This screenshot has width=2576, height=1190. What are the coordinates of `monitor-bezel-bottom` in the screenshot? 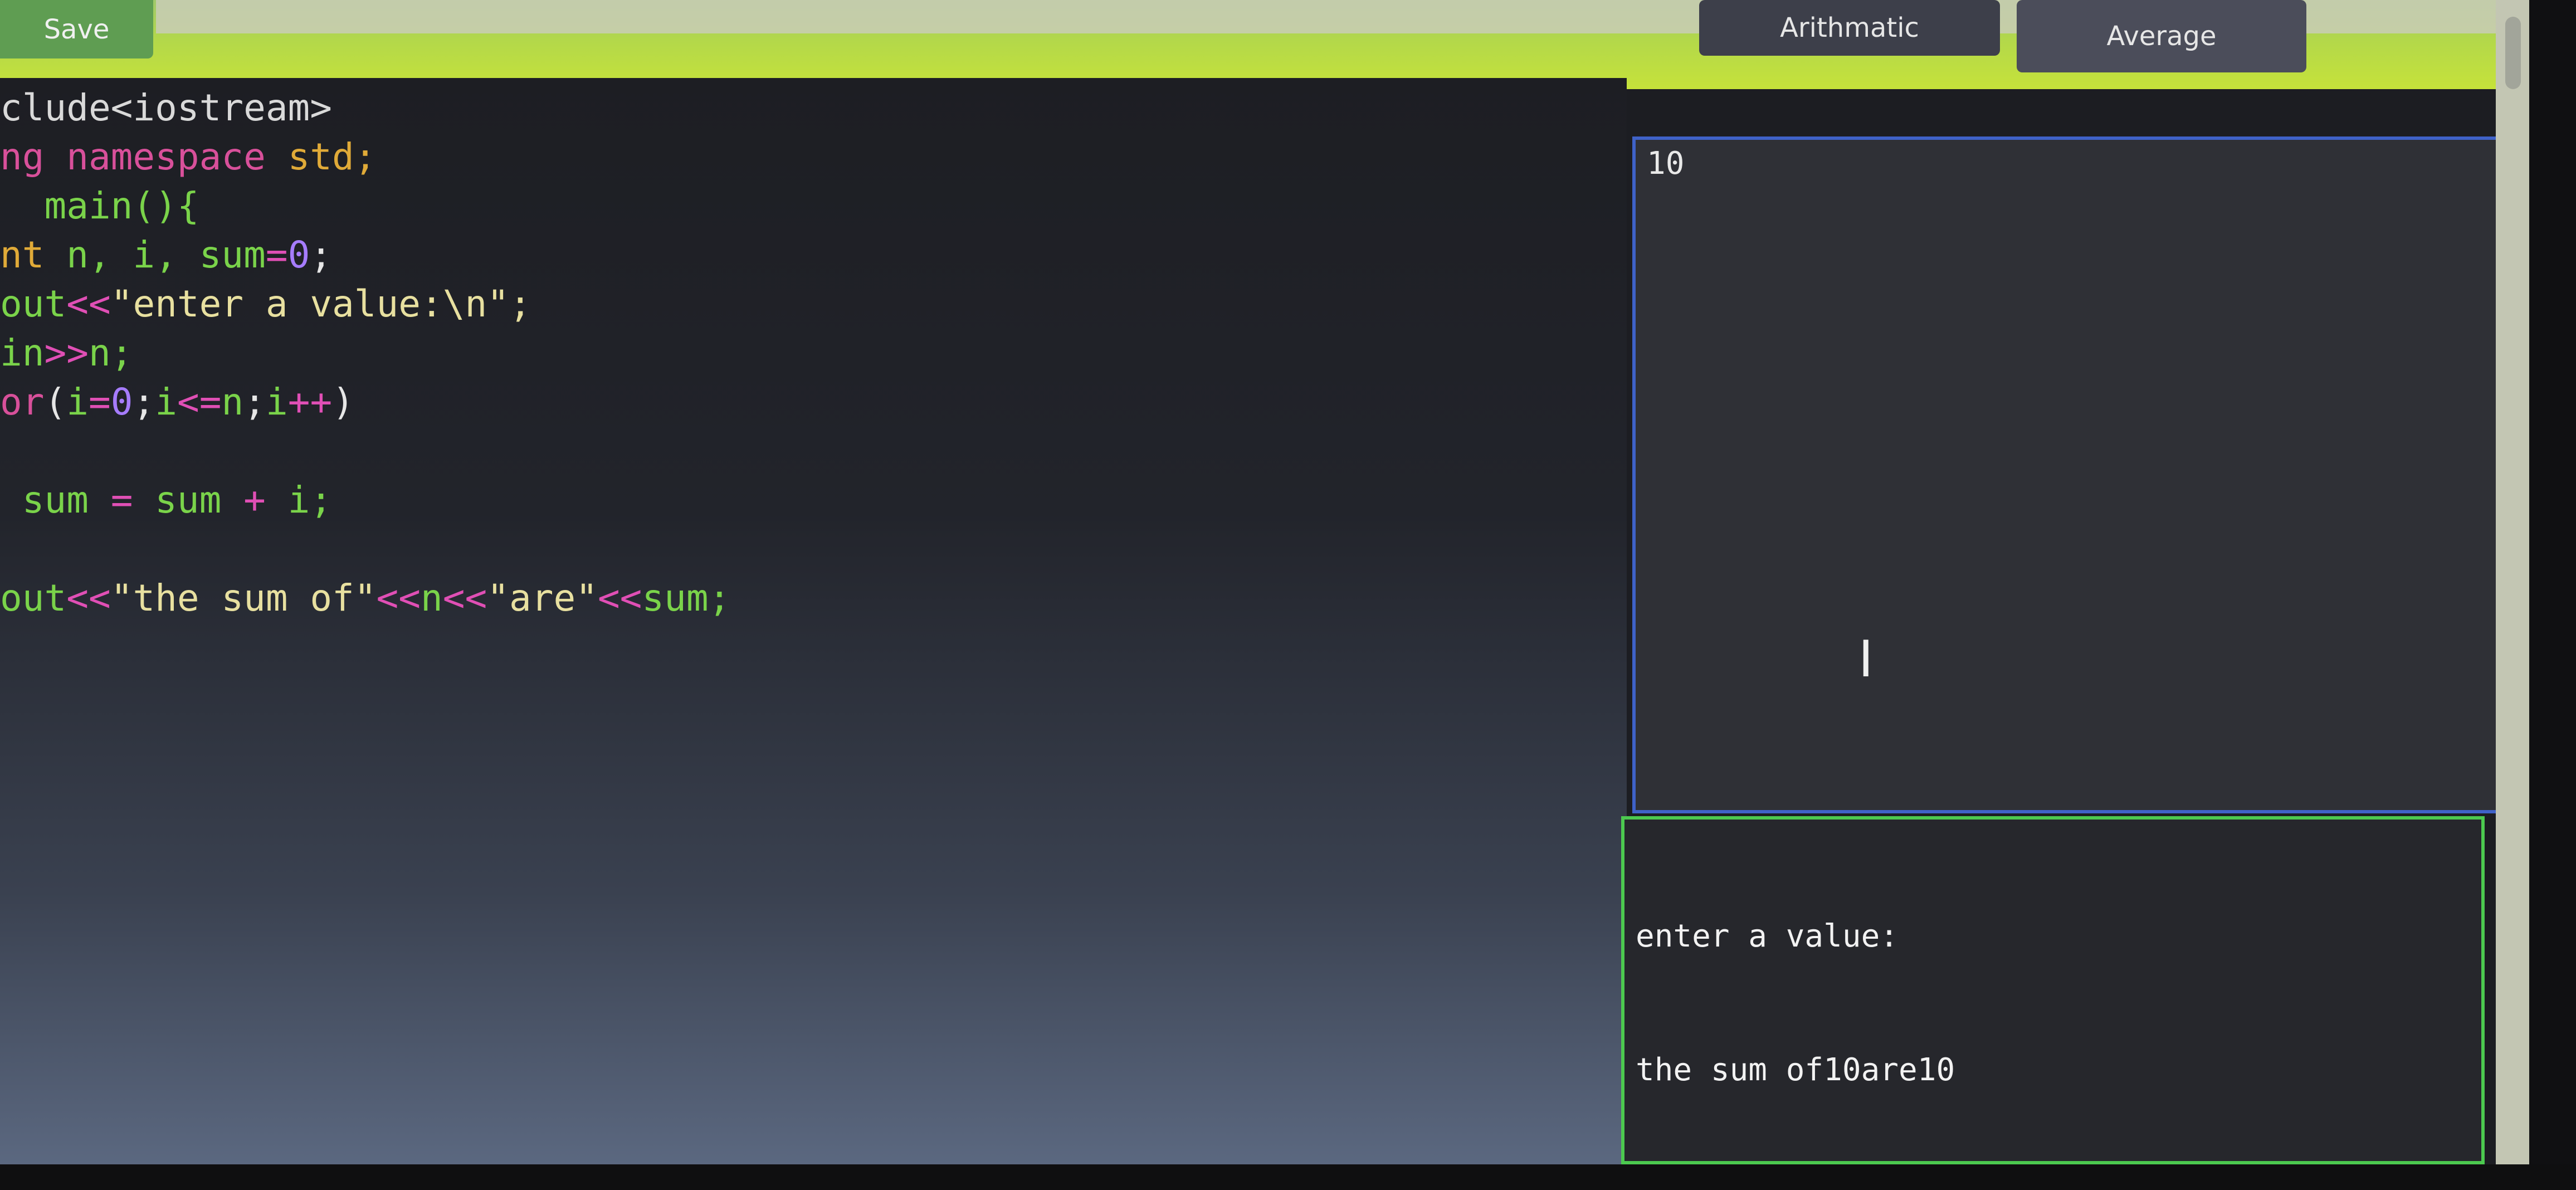 It's located at (1288, 1177).